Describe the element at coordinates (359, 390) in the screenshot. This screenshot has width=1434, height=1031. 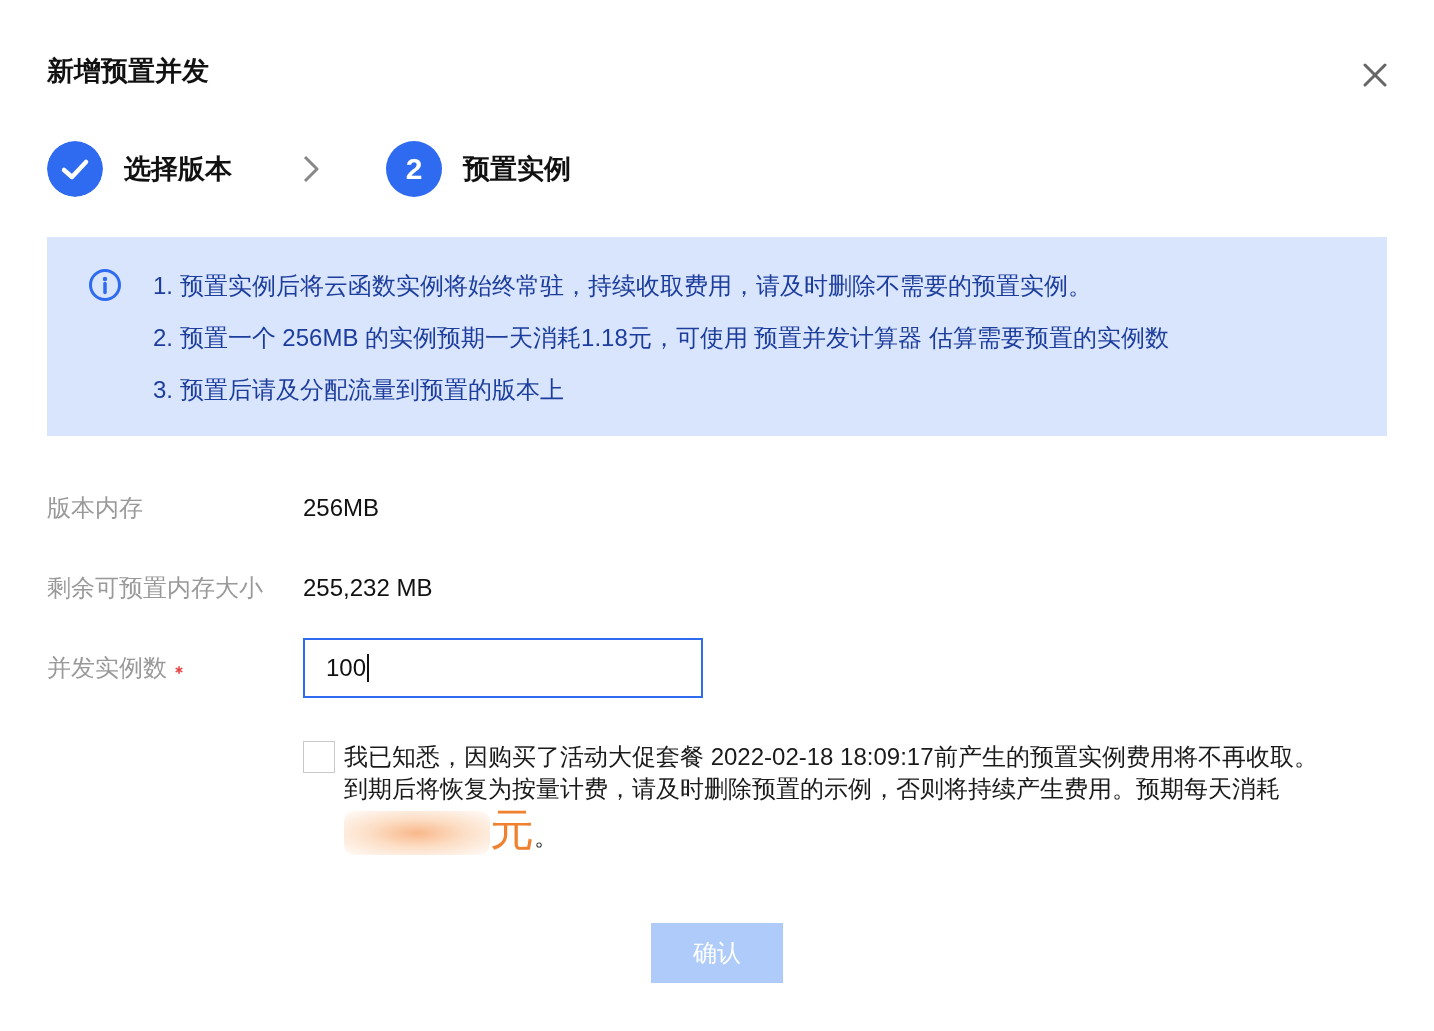
I see `notice-text: 3. 预置后请及分配流量到预置的版本上` at that location.